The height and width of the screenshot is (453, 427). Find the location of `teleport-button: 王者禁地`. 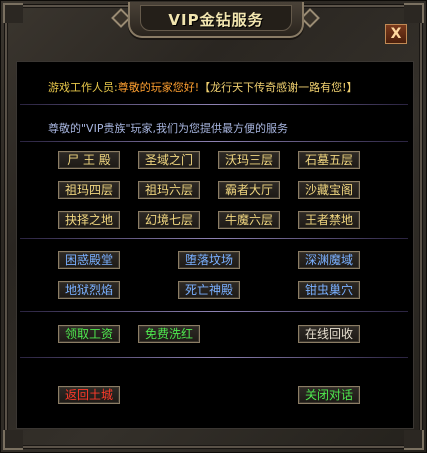

teleport-button: 王者禁地 is located at coordinates (329, 220).